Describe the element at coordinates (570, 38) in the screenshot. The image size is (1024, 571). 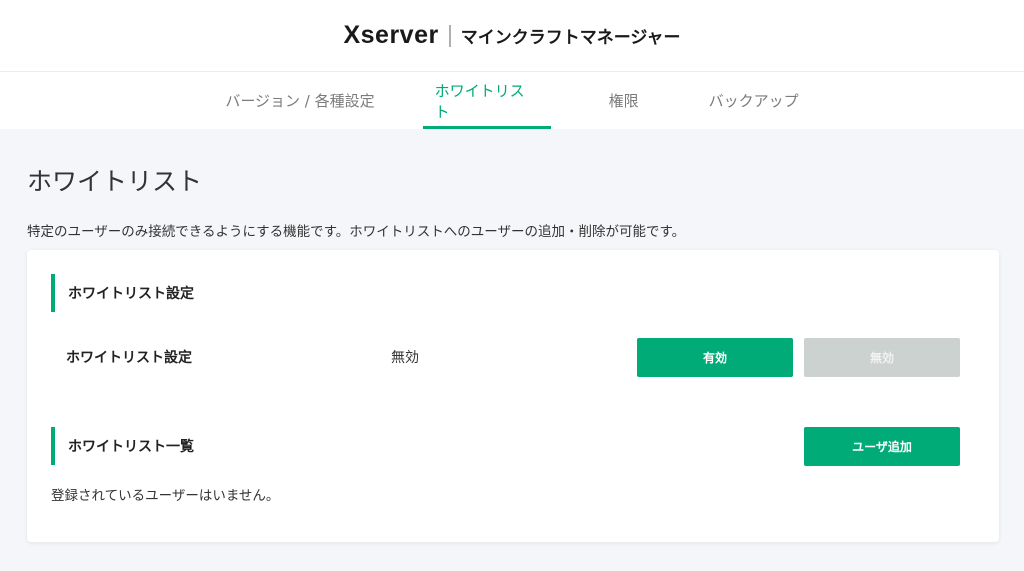
I see `product-name: マインクラフトマネージャー` at that location.